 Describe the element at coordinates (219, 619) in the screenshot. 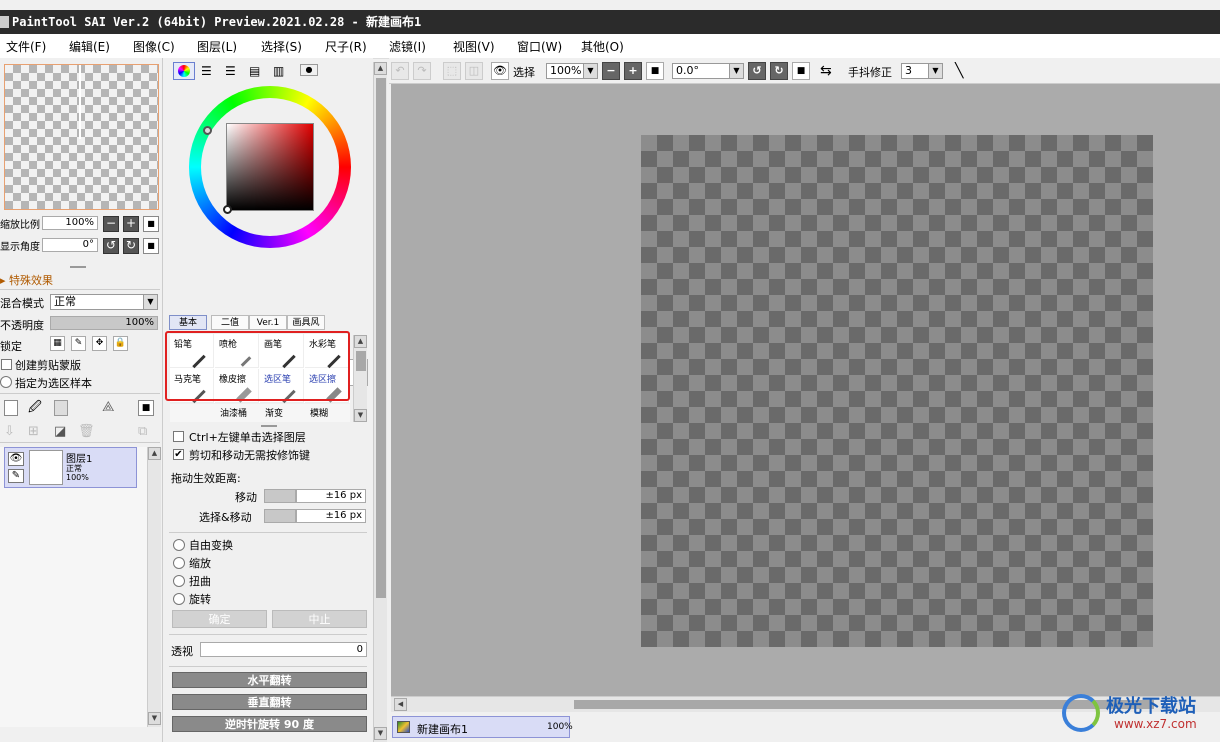

I see `ok-button: 确定` at that location.